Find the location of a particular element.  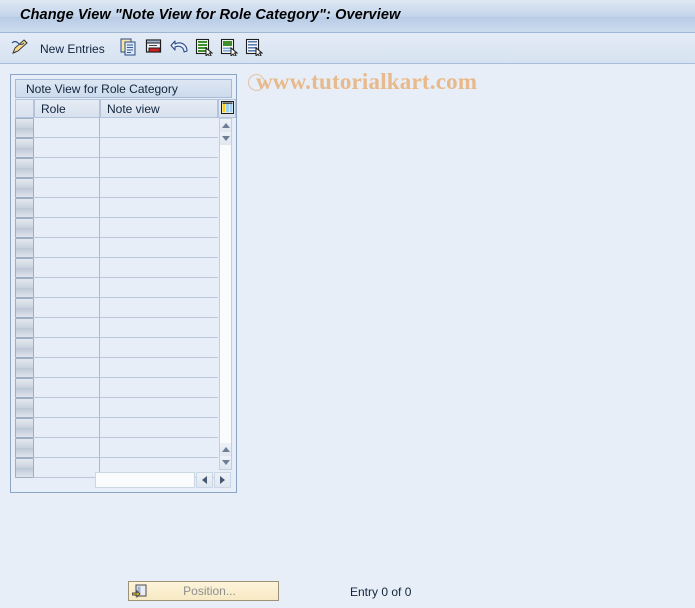

deselect-all-icon is located at coordinates (254, 48).